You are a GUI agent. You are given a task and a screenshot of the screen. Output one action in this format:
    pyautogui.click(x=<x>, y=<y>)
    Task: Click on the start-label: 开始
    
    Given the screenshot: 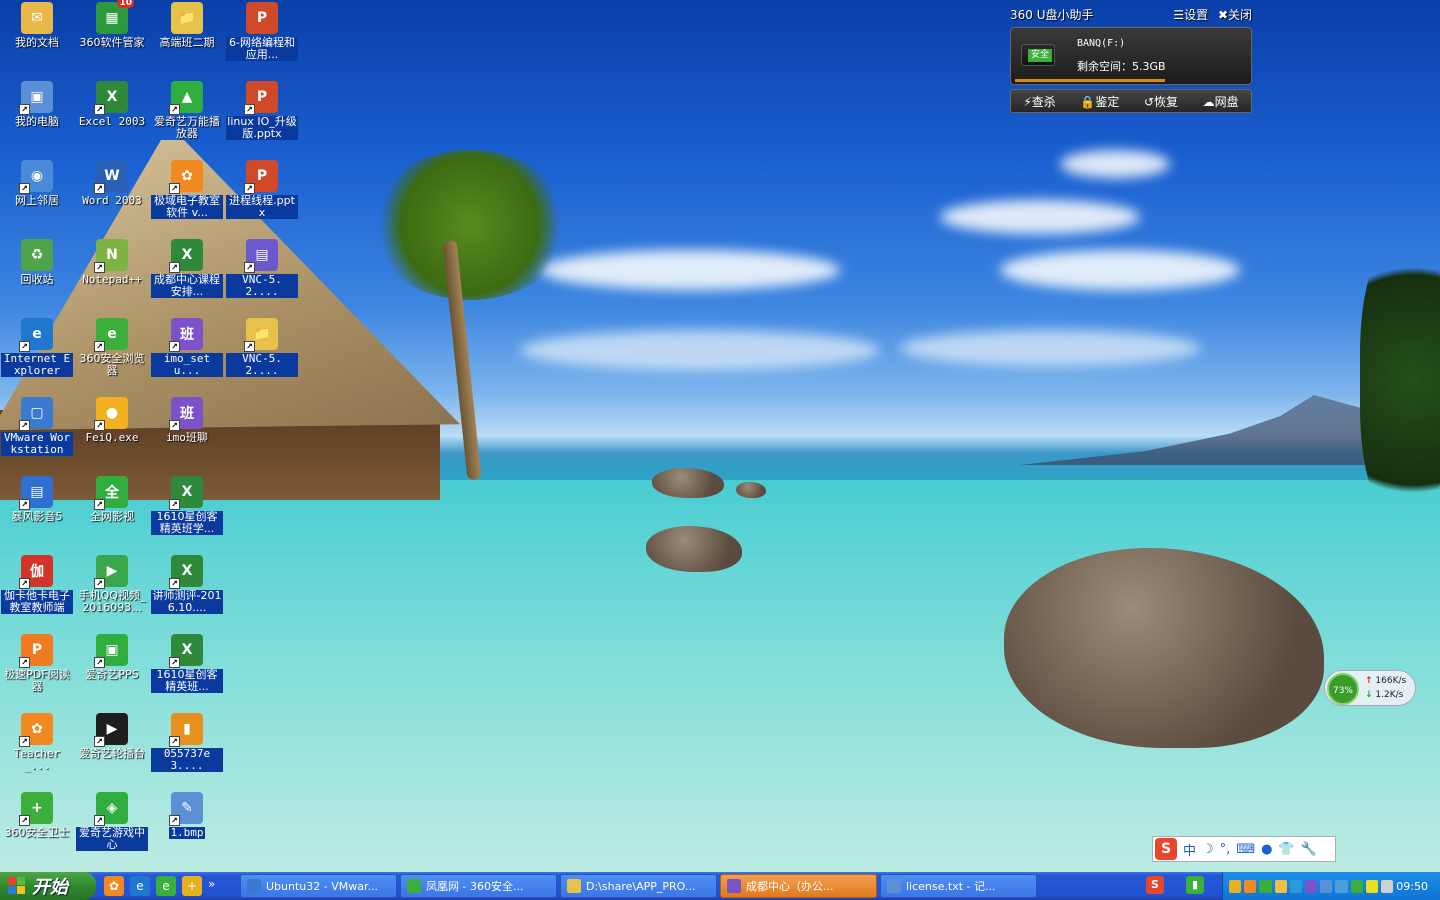 What is the action you would take?
    pyautogui.click(x=50, y=887)
    